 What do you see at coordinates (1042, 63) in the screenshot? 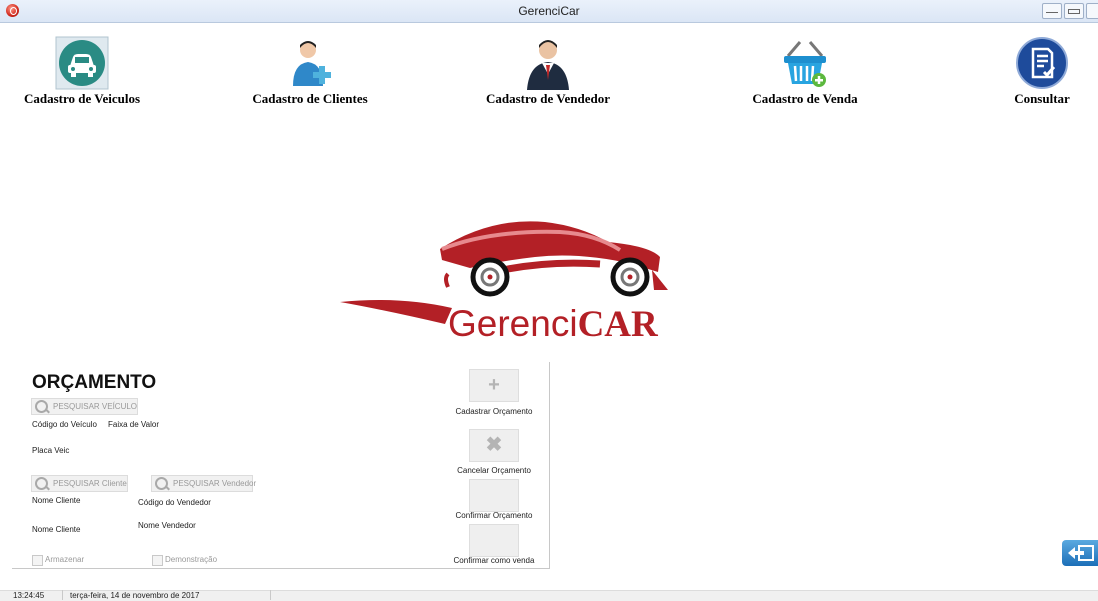
I see `document-check-icon` at bounding box center [1042, 63].